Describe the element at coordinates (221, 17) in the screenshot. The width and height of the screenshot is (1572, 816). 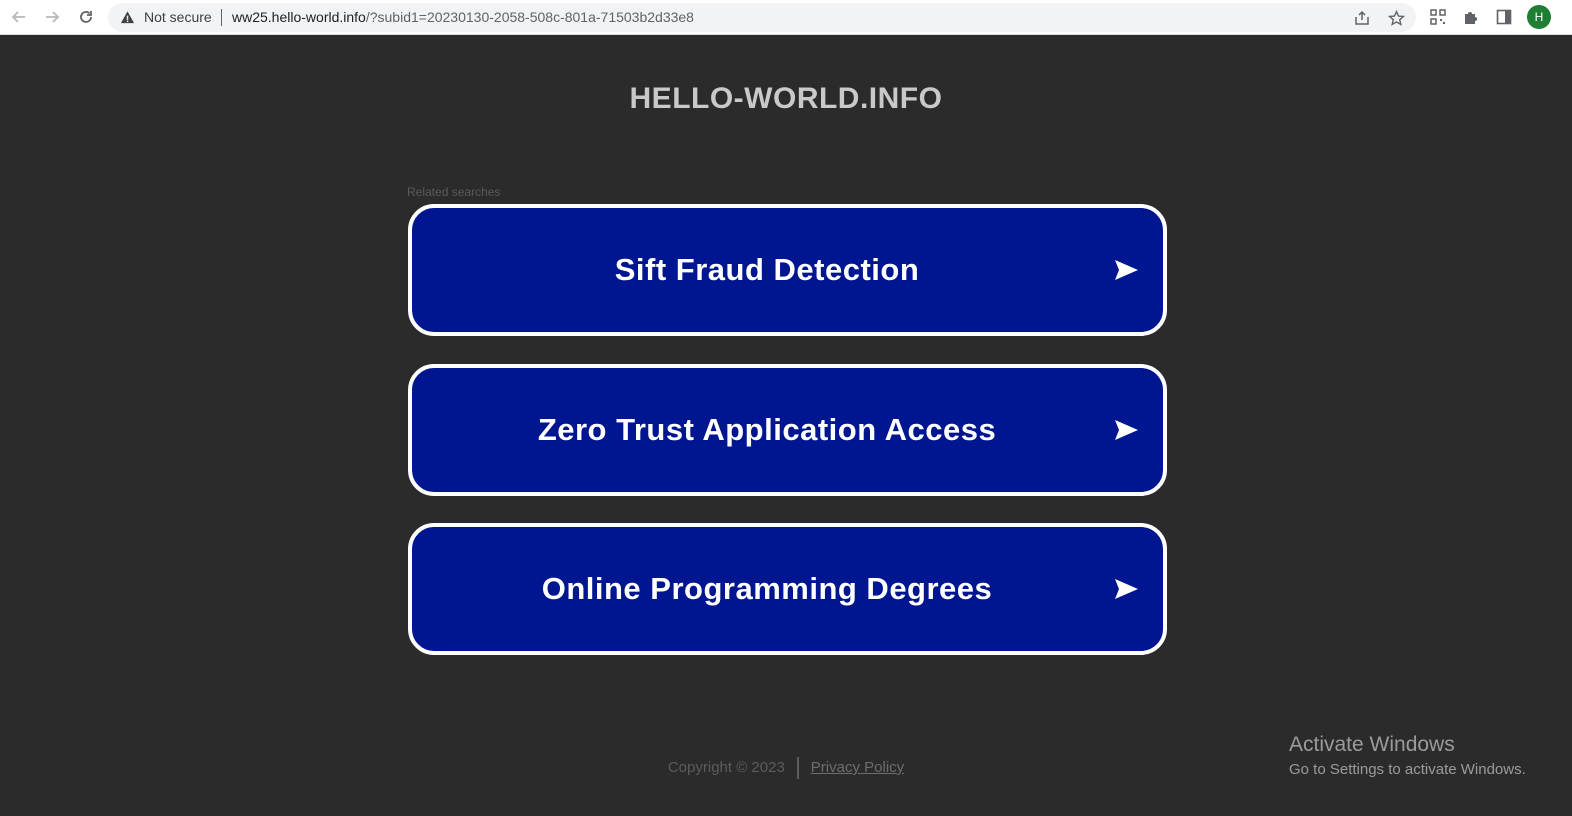
I see `omnibox-separator` at that location.